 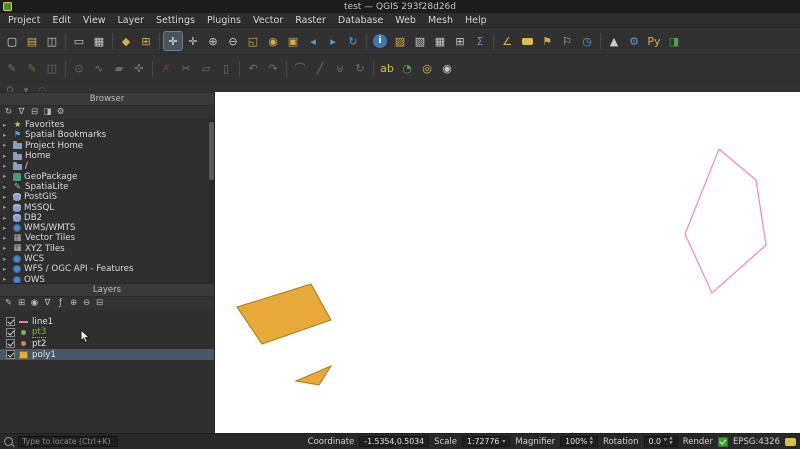 What do you see at coordinates (130, 20) in the screenshot?
I see `menu-layer: Layer` at bounding box center [130, 20].